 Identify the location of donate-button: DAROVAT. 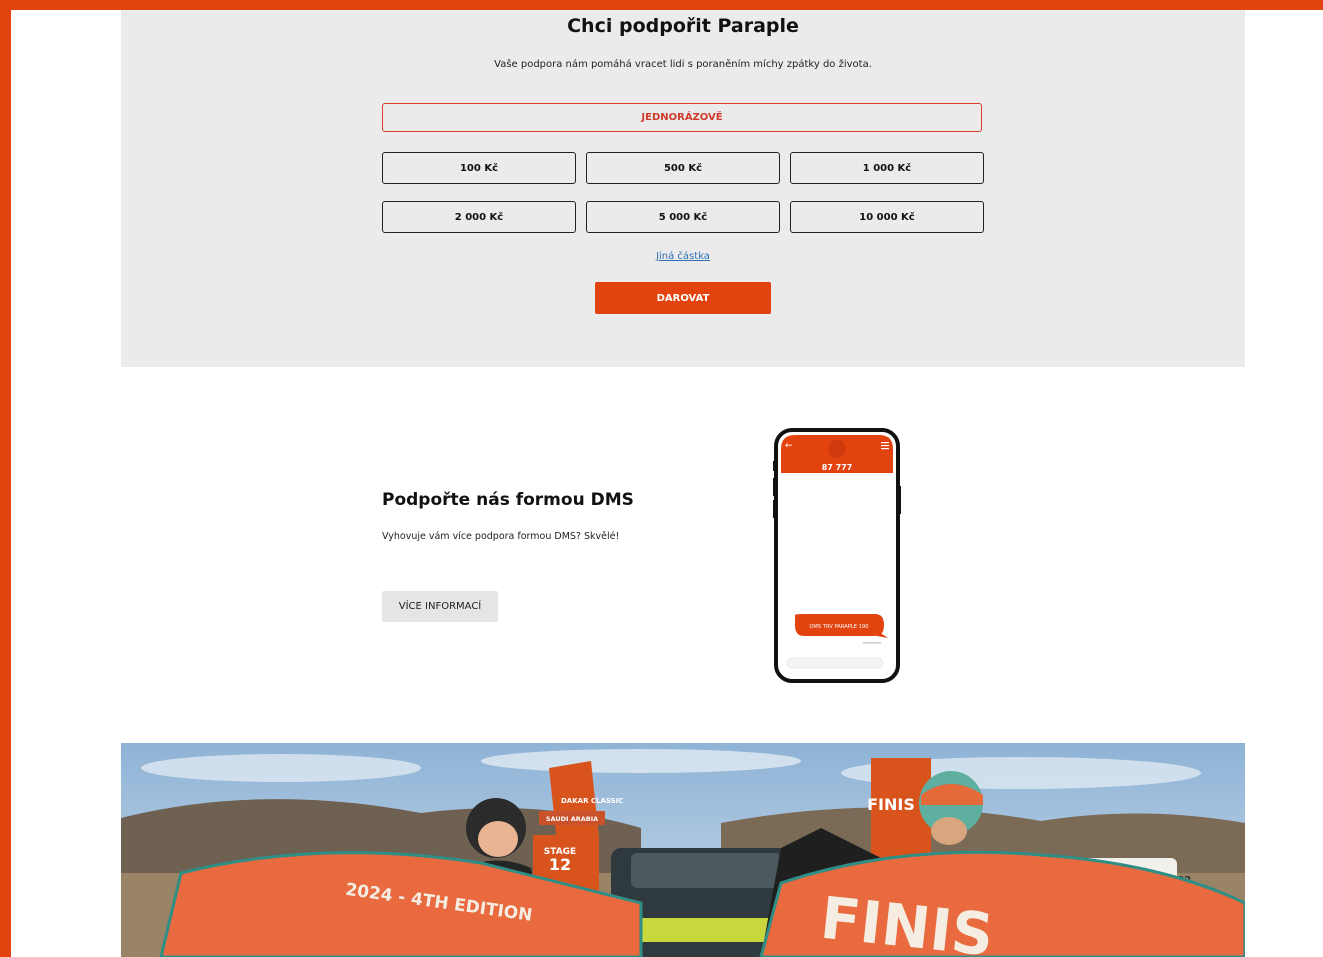
(683, 298).